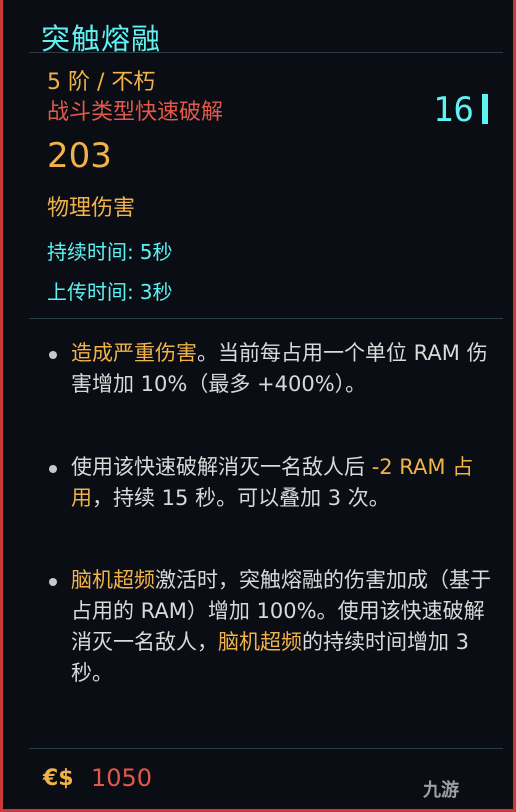 The height and width of the screenshot is (812, 516). I want to click on stat-label: 持续时间:, so click(90, 252).